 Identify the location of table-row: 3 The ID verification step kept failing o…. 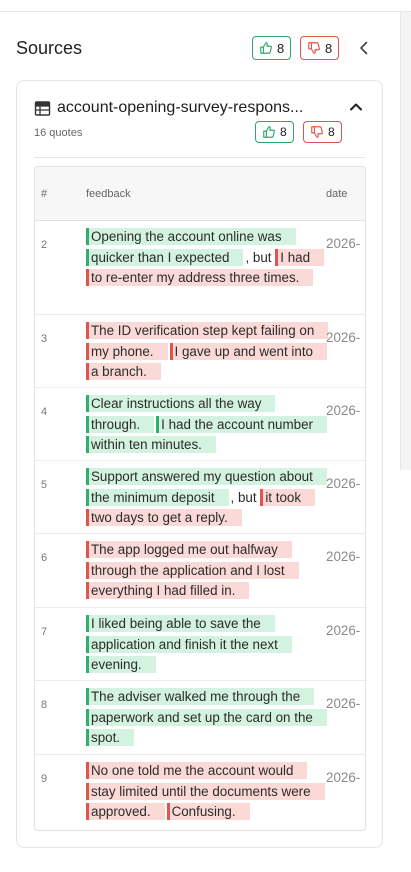
(200, 351).